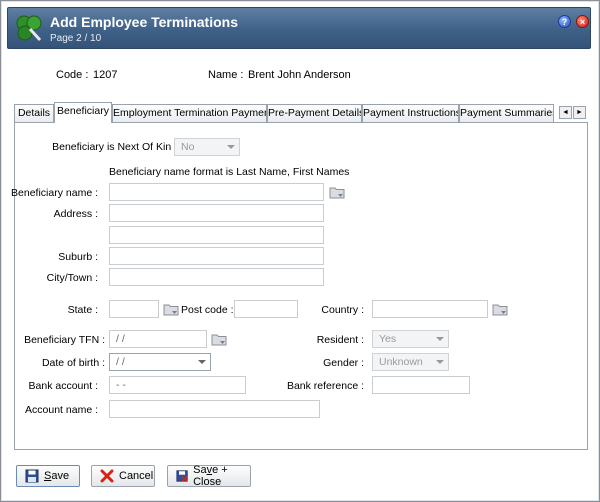  Describe the element at coordinates (120, 362) in the screenshot. I see `dob-value: / /` at that location.